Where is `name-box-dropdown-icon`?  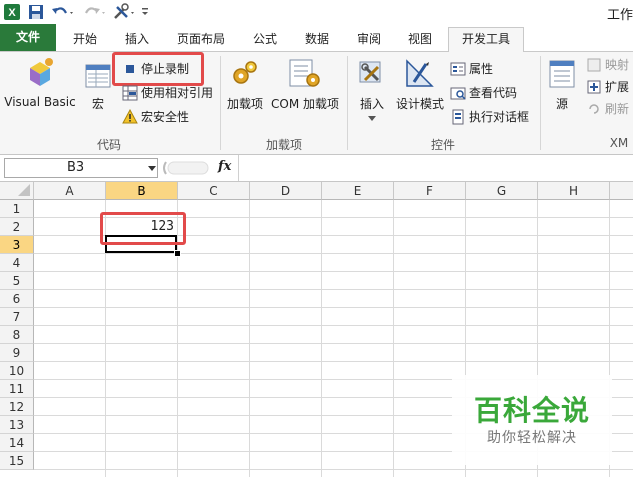
name-box-dropdown-icon is located at coordinates (152, 169).